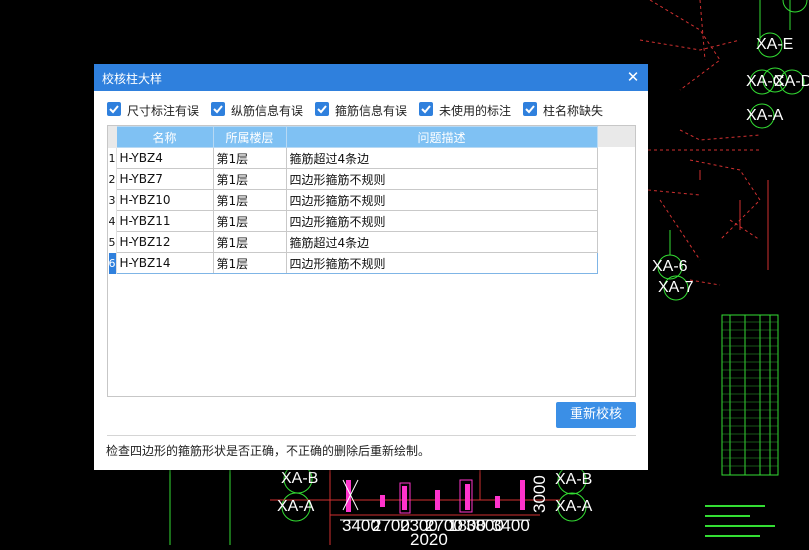 The height and width of the screenshot is (550, 809). I want to click on table-row-selected: 6 H-YBZ14 第1层 四边形箍筋不规则, so click(353, 263).